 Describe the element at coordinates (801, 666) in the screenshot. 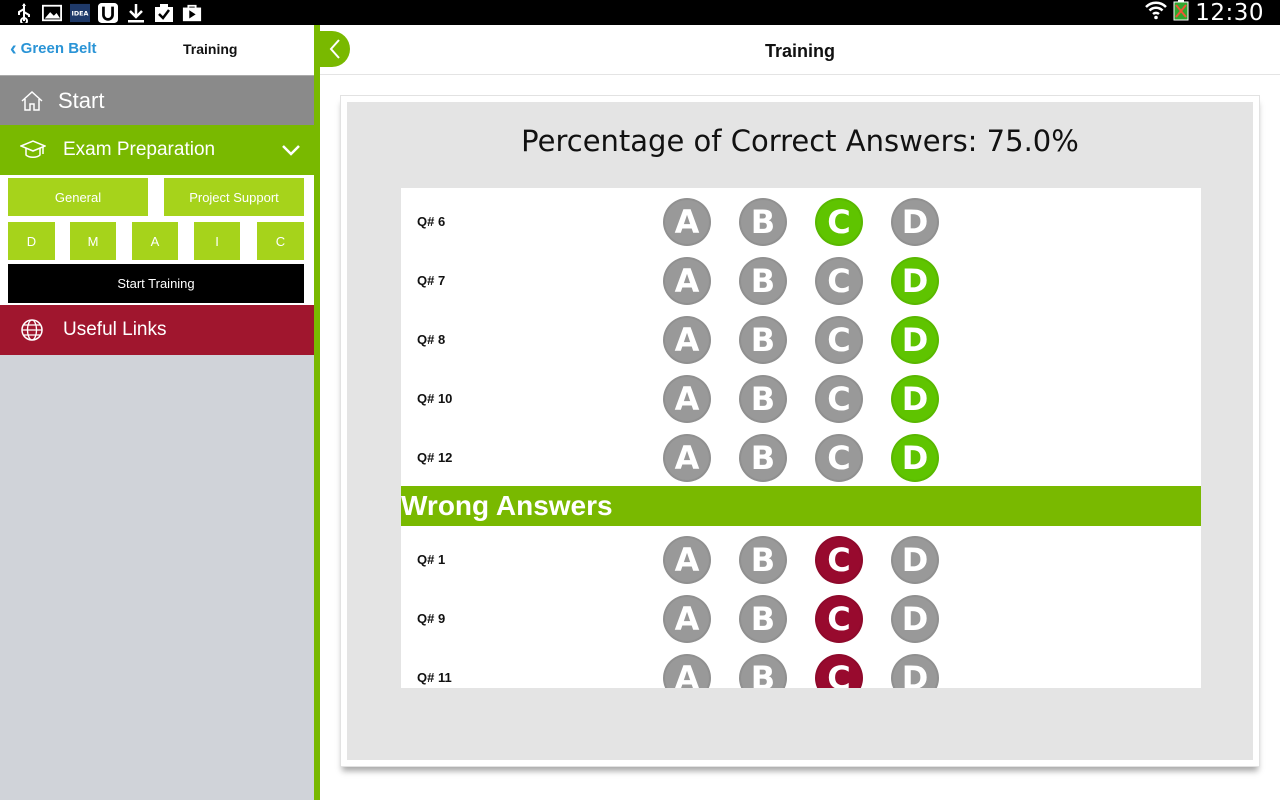

I see `answer-row: Q# 11 A B C D` at that location.